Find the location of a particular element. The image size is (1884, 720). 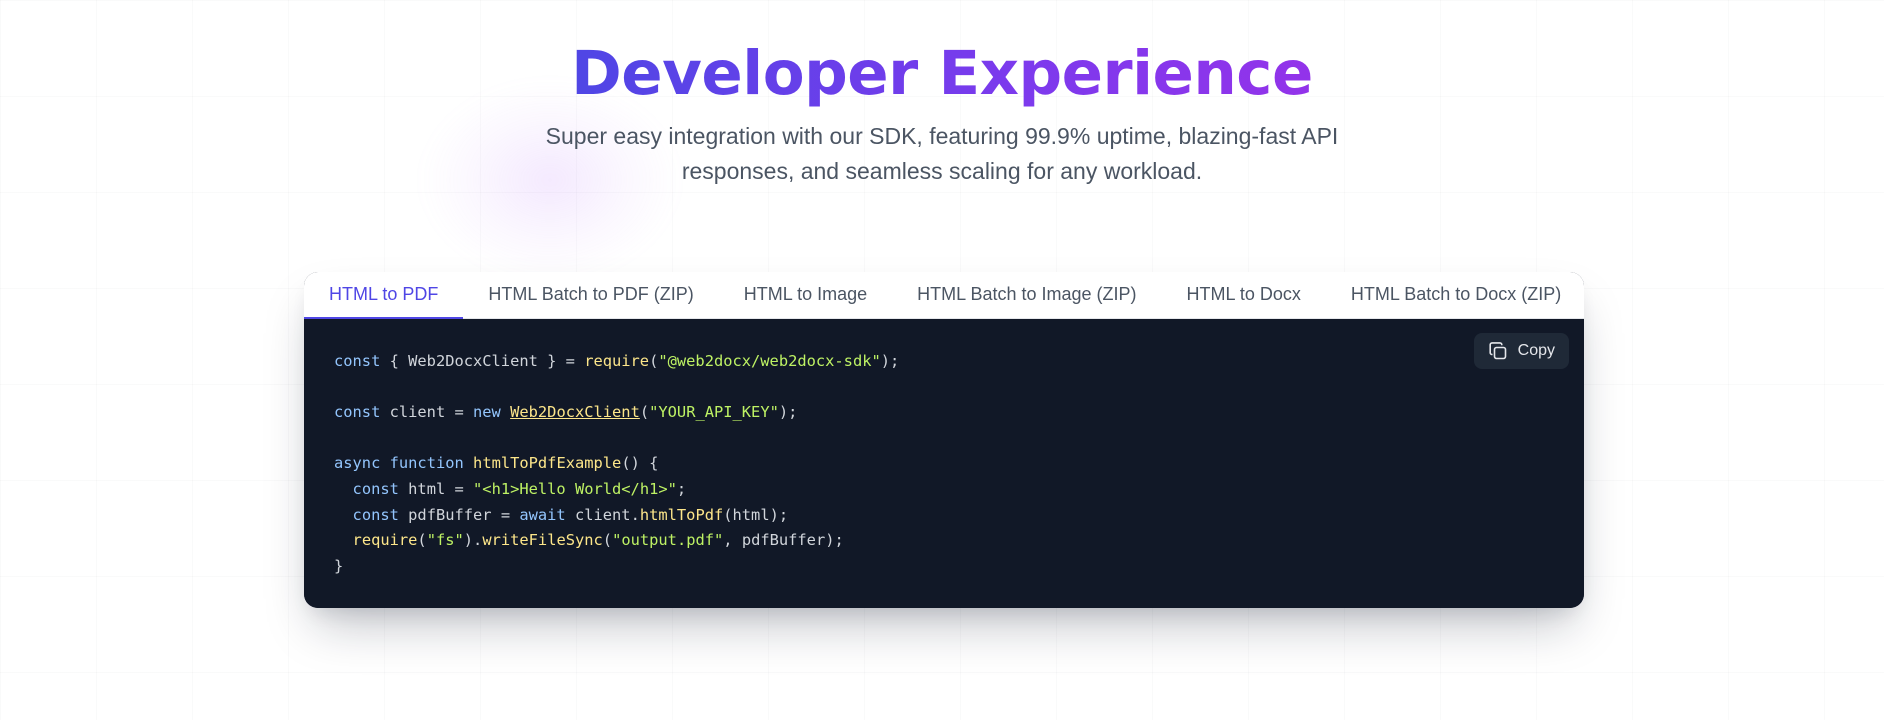

code-token: "fs" is located at coordinates (445, 540).